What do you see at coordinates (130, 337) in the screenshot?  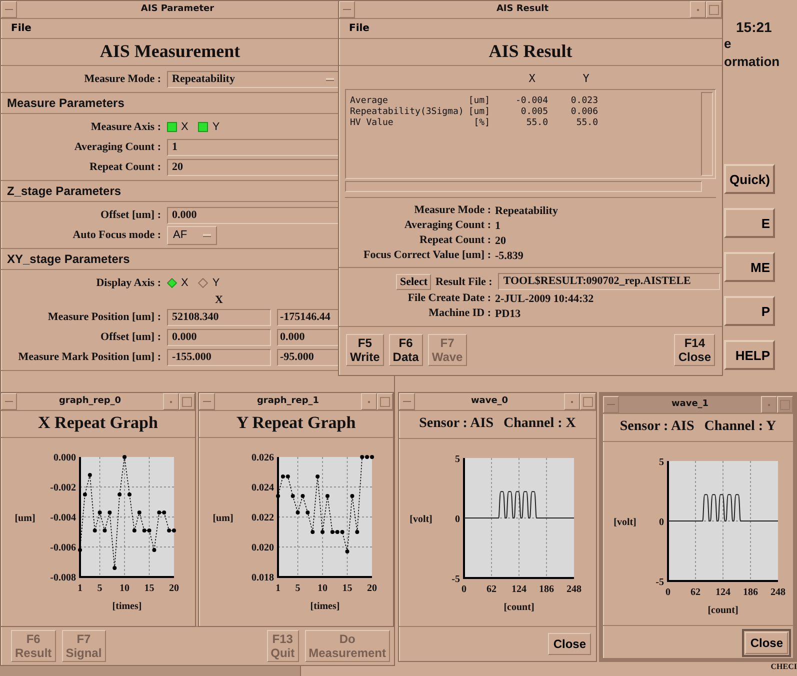 I see `field-label: Offset [um] :` at bounding box center [130, 337].